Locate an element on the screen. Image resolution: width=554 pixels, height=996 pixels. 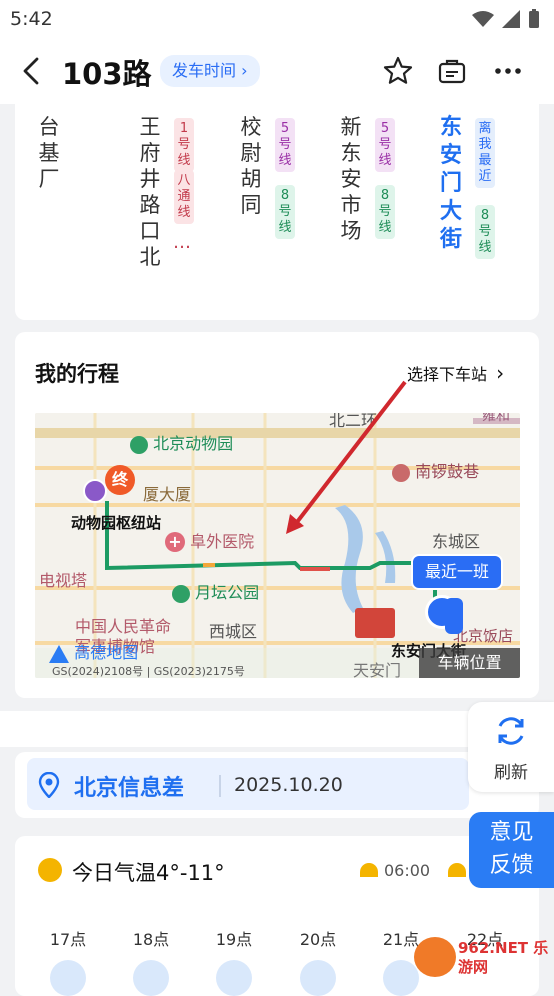
select-stop-label: 选择下车站 is located at coordinates (447, 374).